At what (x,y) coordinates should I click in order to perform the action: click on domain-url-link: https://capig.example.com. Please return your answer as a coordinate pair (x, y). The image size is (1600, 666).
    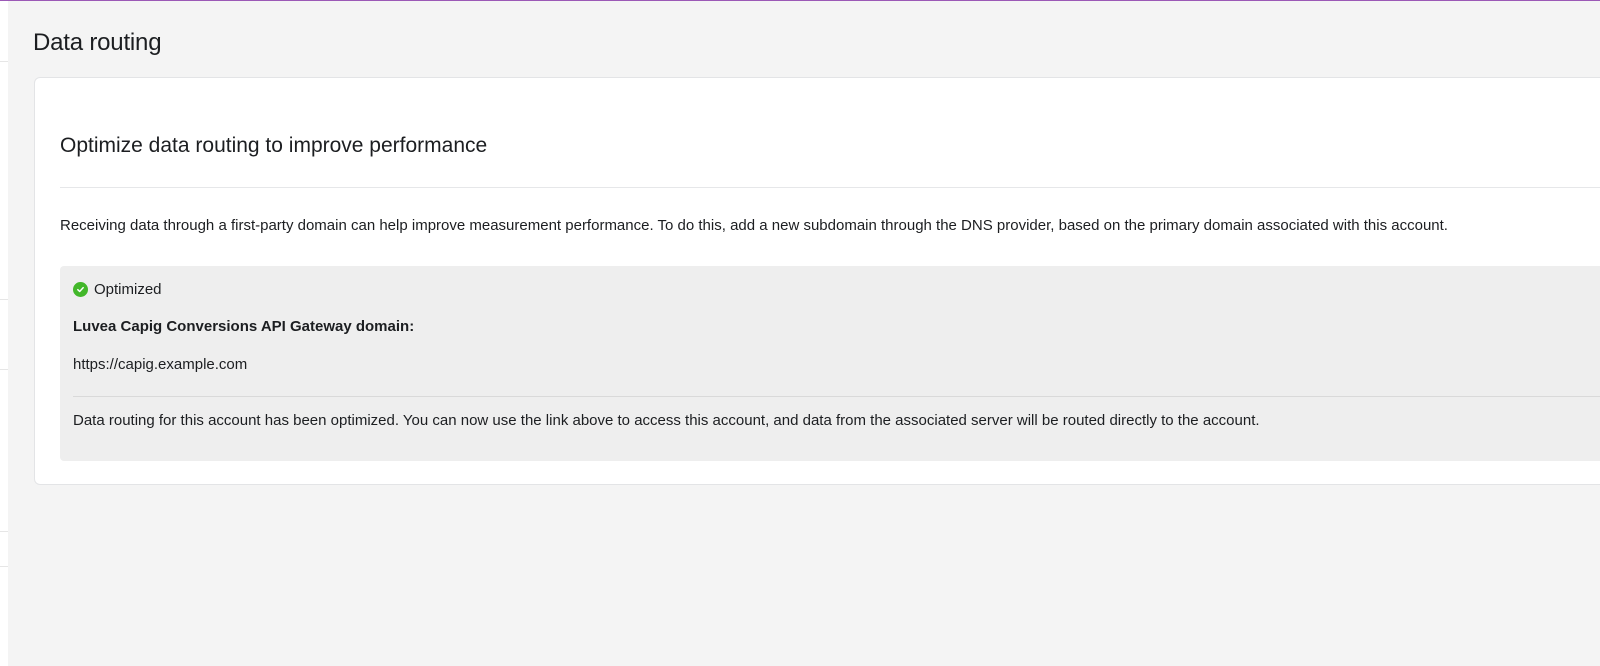
    Looking at the image, I should click on (160, 364).